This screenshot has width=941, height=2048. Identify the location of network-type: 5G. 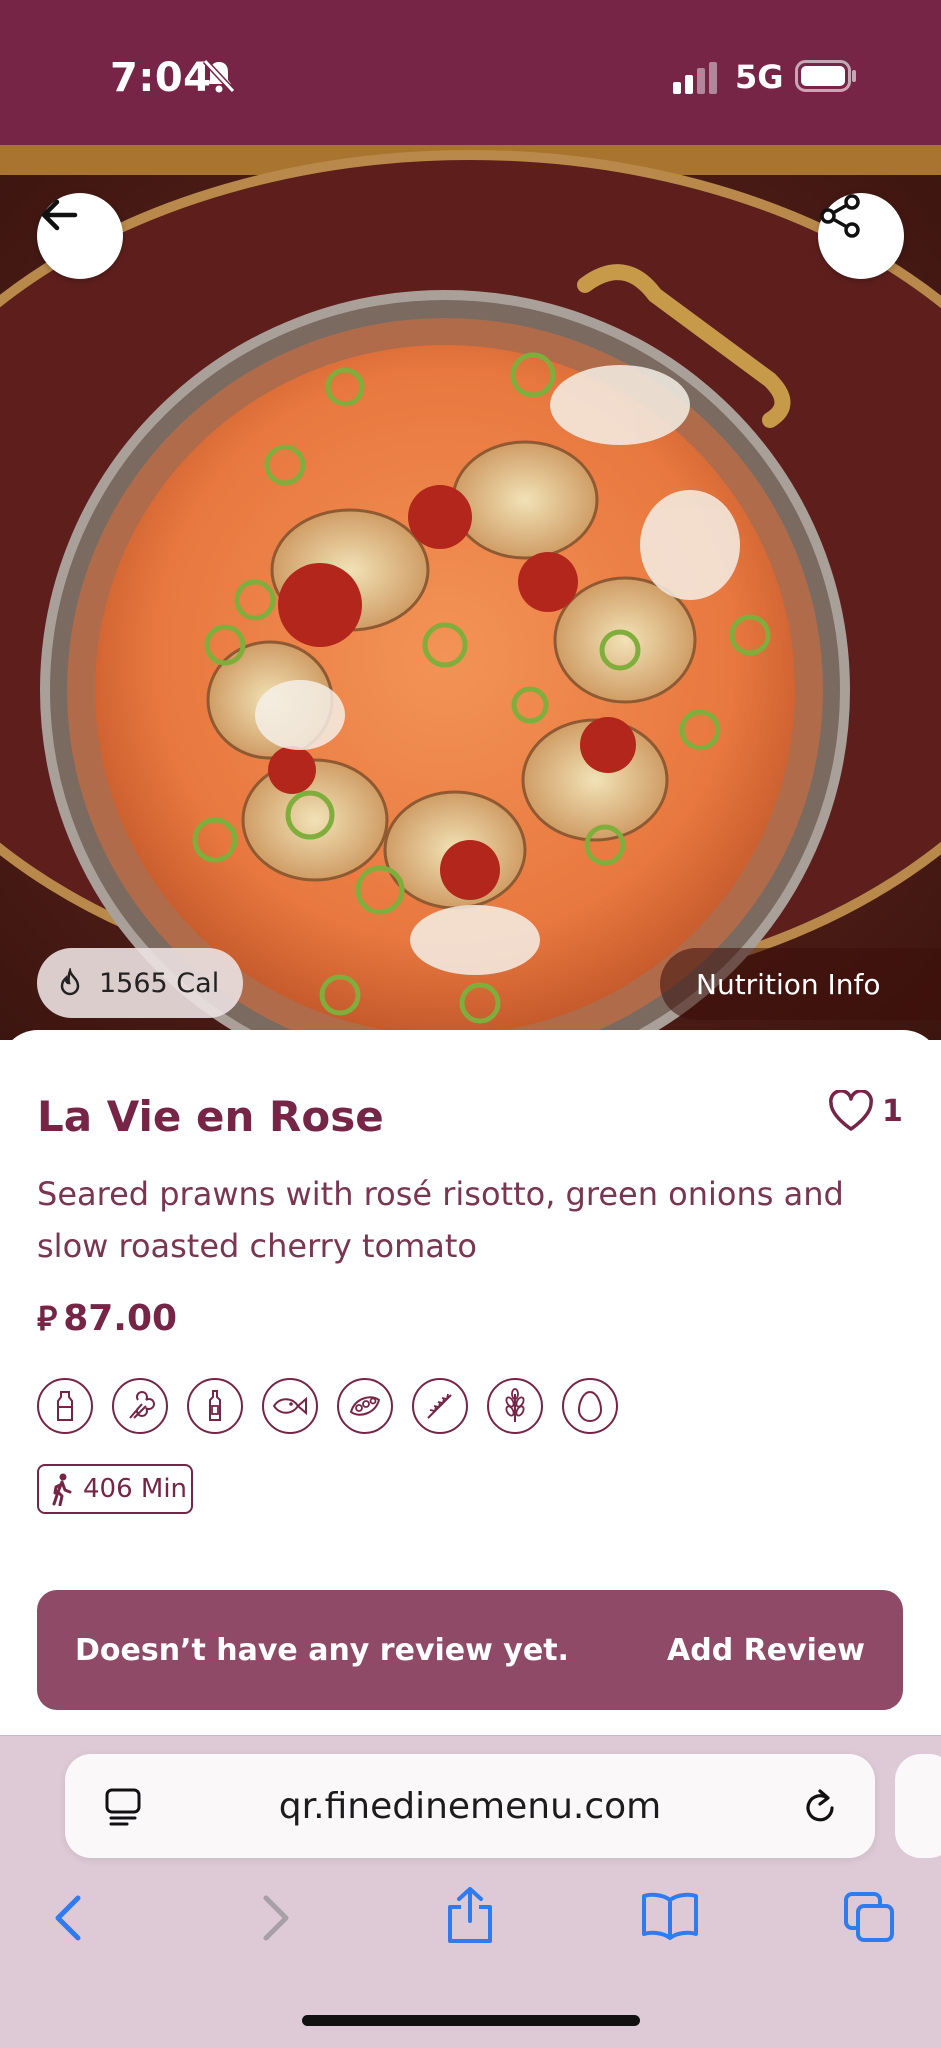
(759, 77).